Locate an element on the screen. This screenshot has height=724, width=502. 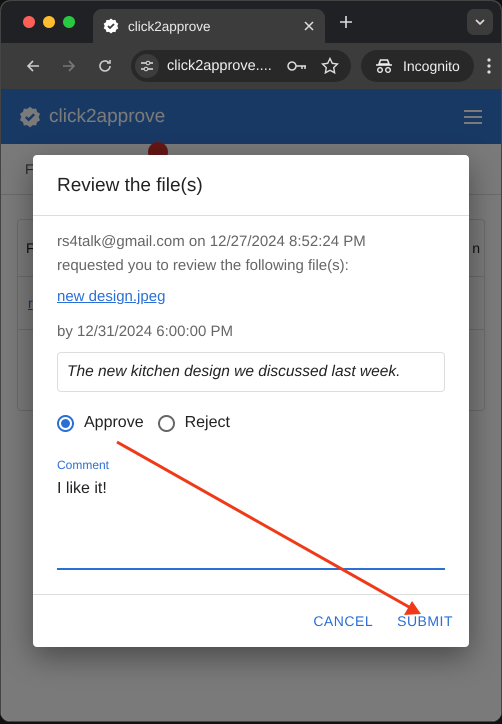
incognito-icon is located at coordinates (384, 66).